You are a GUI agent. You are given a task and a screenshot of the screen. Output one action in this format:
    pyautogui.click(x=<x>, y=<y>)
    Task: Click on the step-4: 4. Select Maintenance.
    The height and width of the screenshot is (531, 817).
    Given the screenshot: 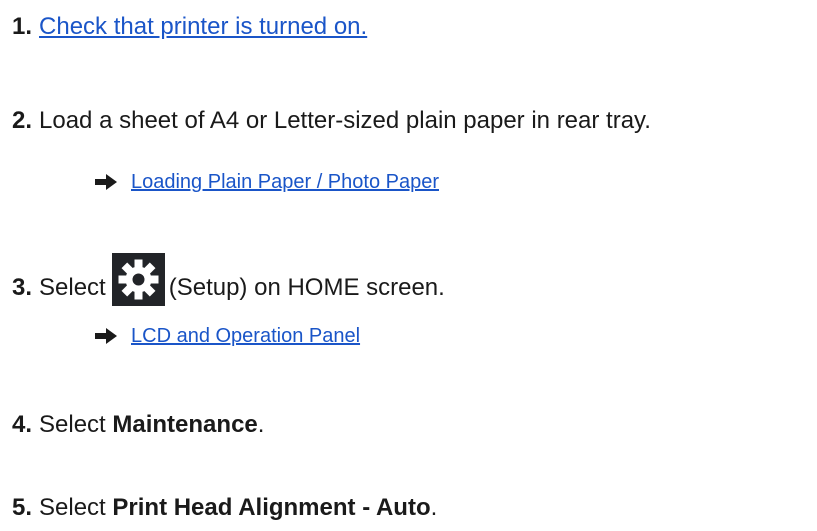 What is the action you would take?
    pyautogui.click(x=138, y=425)
    